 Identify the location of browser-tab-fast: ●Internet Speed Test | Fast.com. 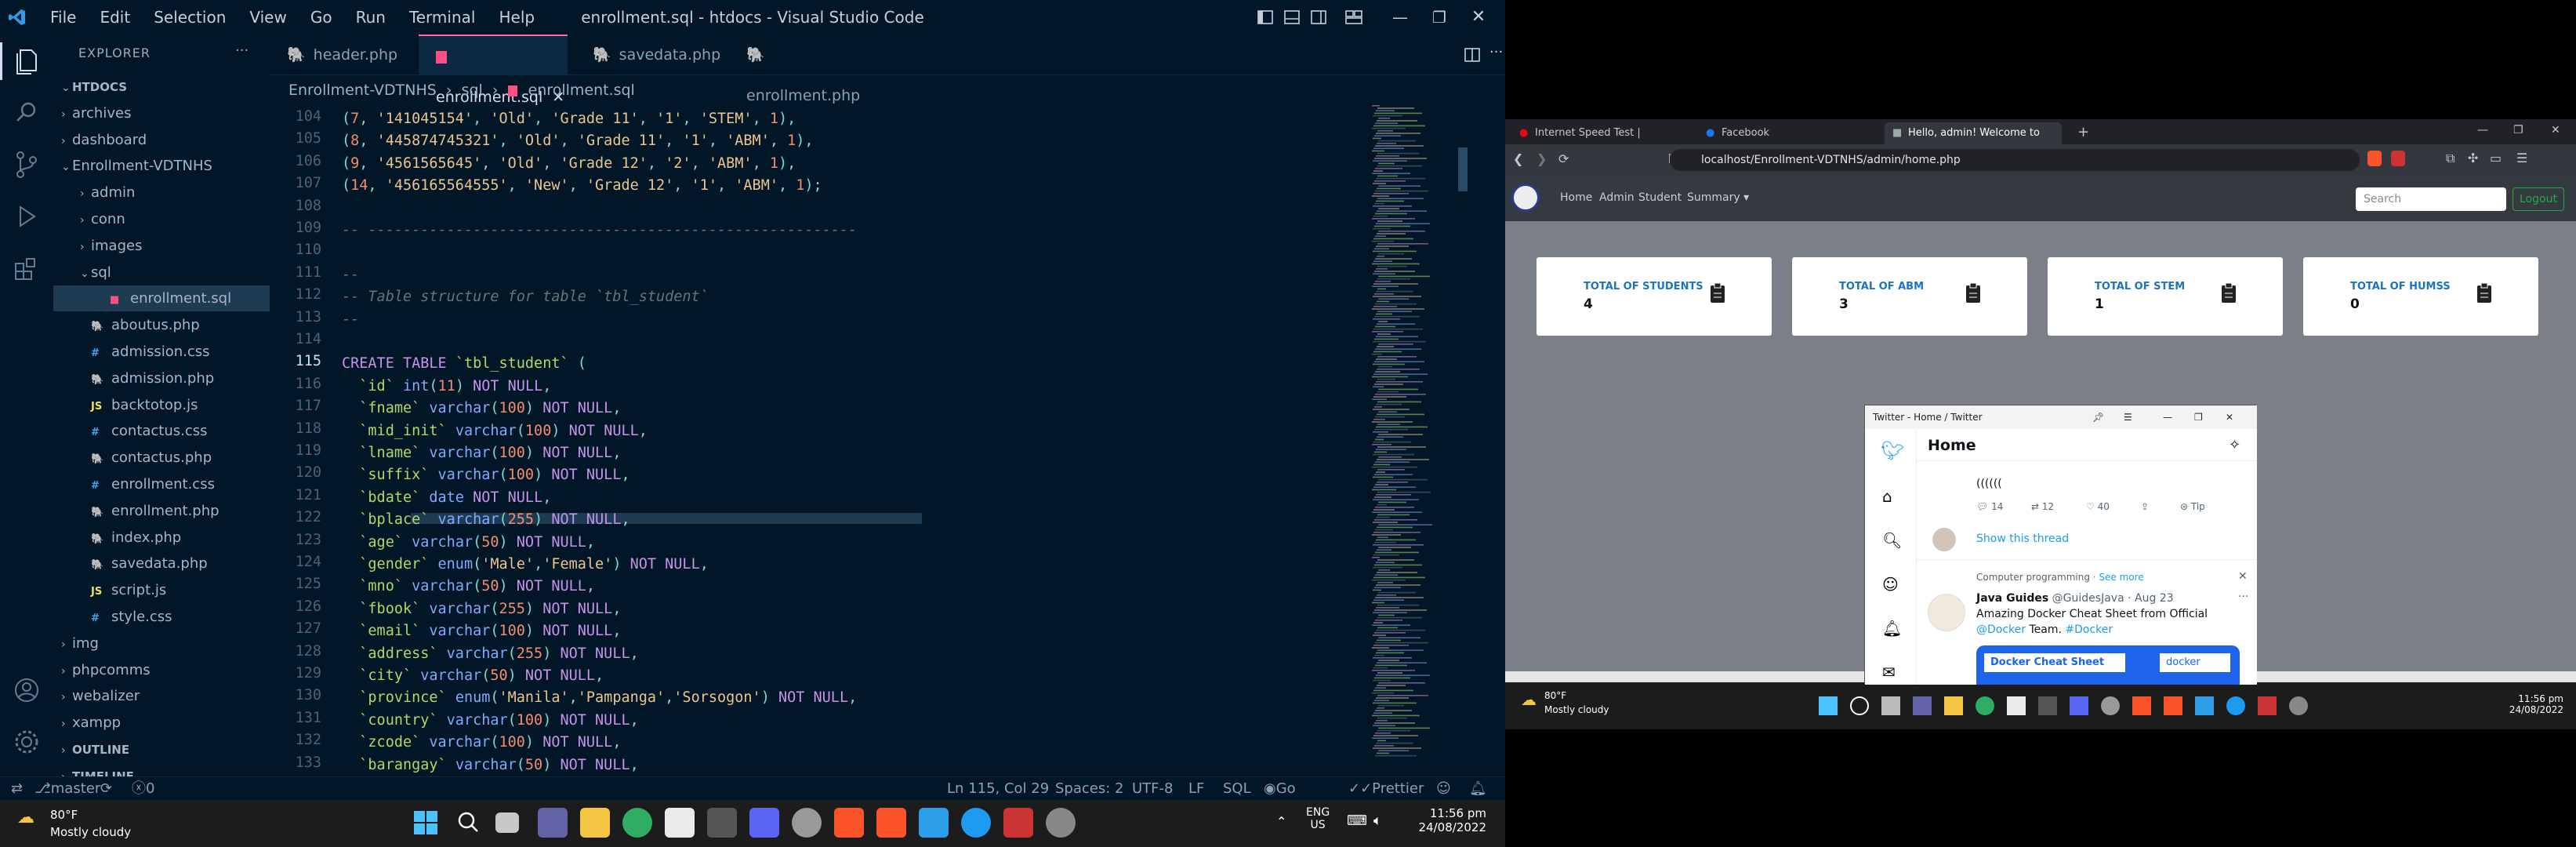
(1600, 141).